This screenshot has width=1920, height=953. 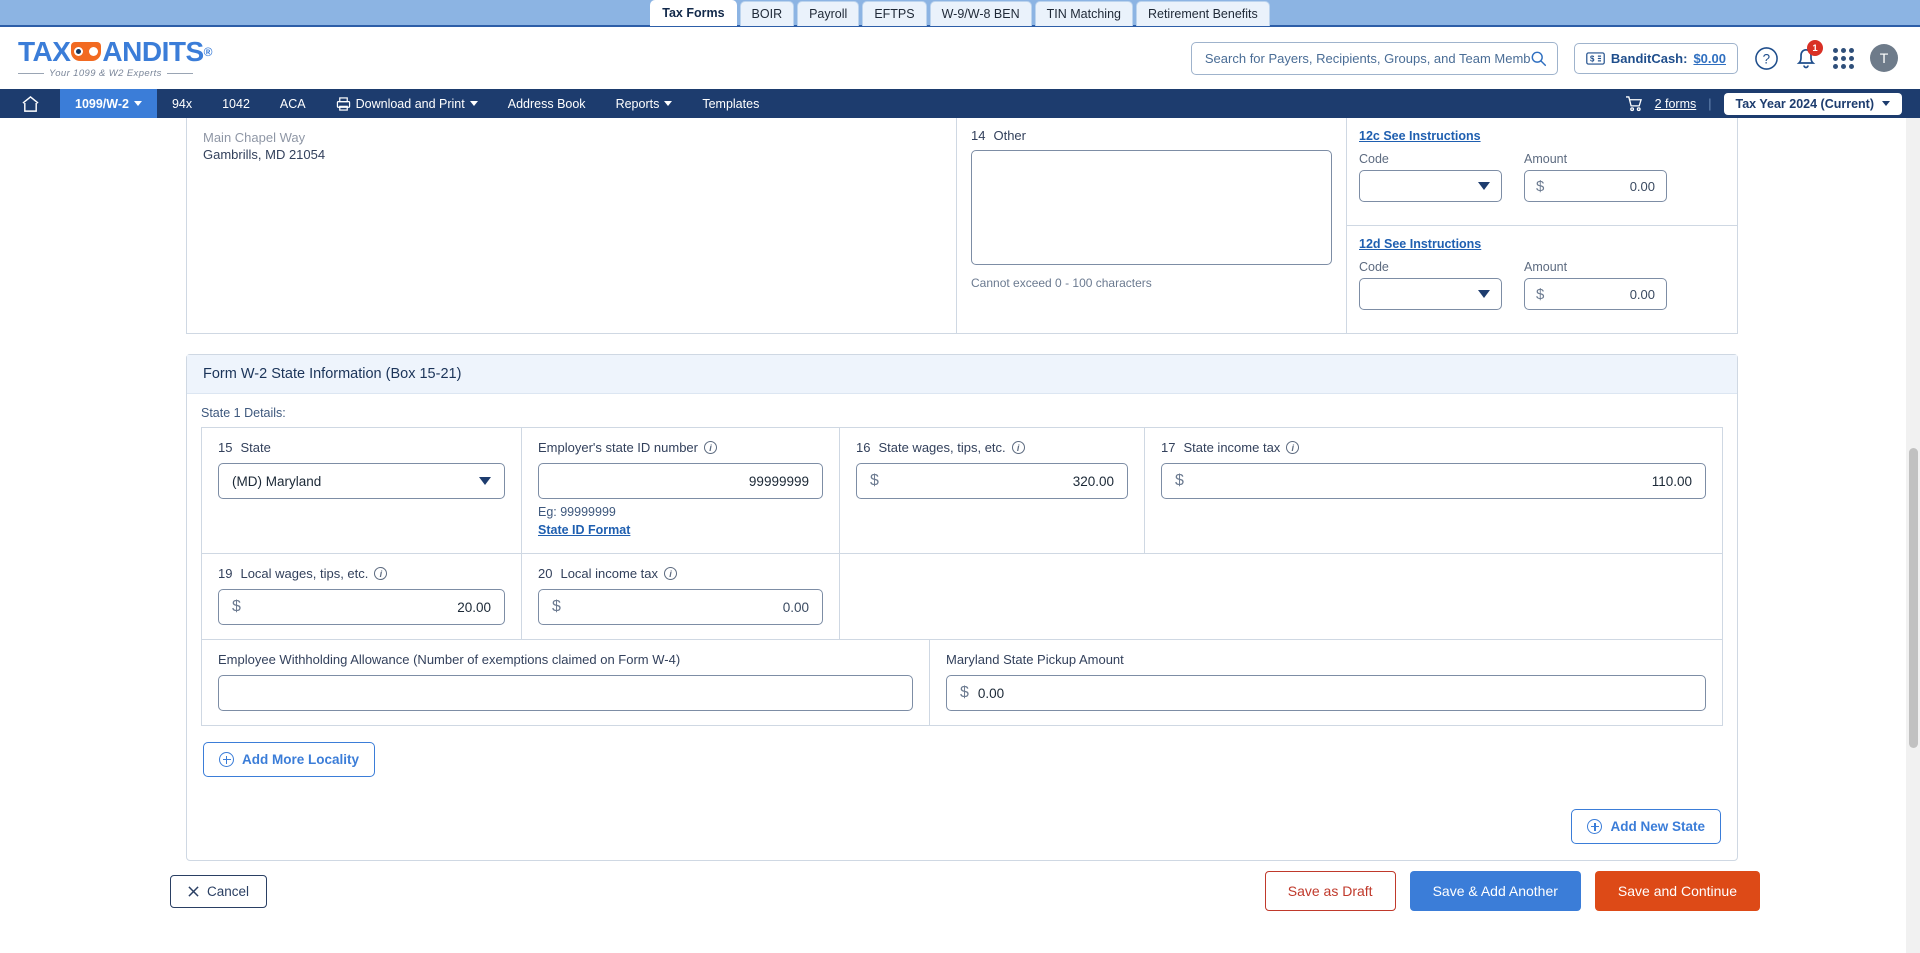 I want to click on withholding-allowance-input, so click(x=565, y=693).